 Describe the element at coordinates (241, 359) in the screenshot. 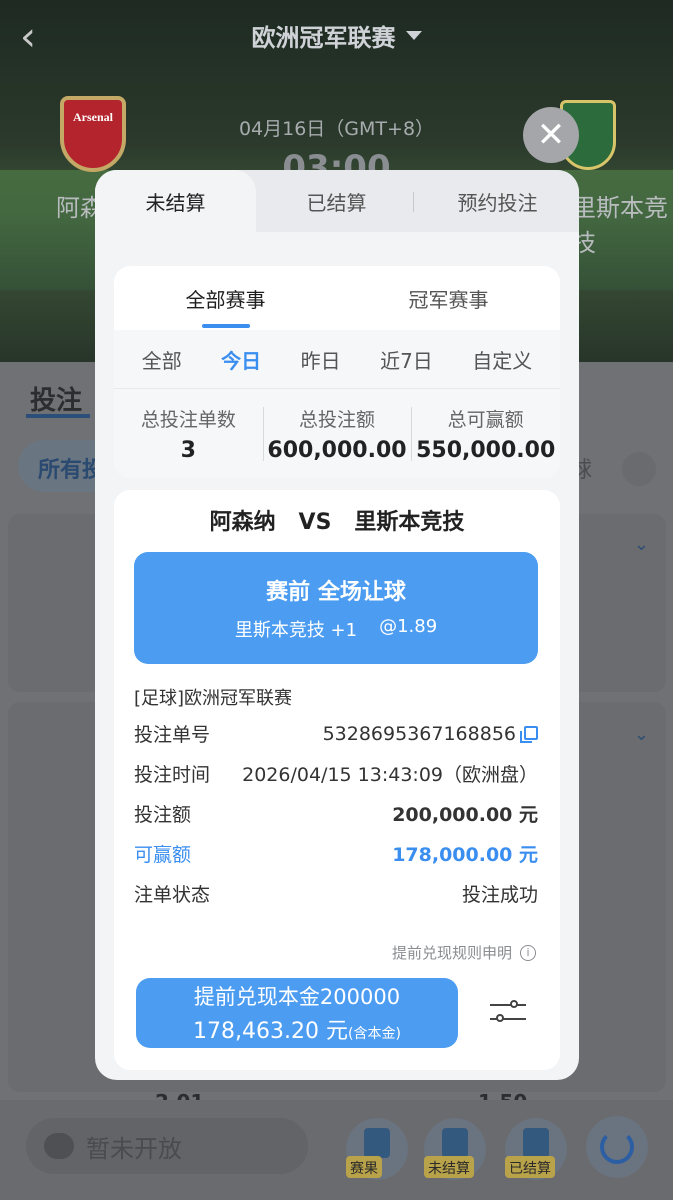

I see `filter-today: 今日` at that location.